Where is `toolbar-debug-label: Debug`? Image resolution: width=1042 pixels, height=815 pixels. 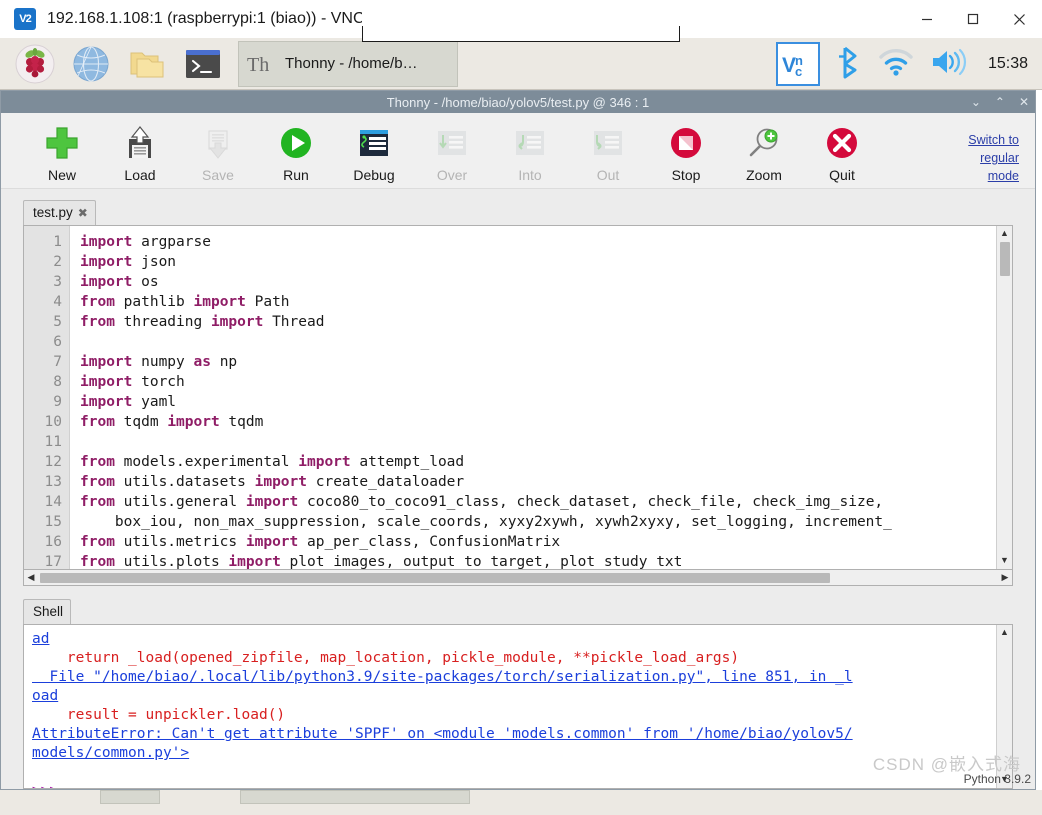
toolbar-debug-label: Debug is located at coordinates (374, 175).